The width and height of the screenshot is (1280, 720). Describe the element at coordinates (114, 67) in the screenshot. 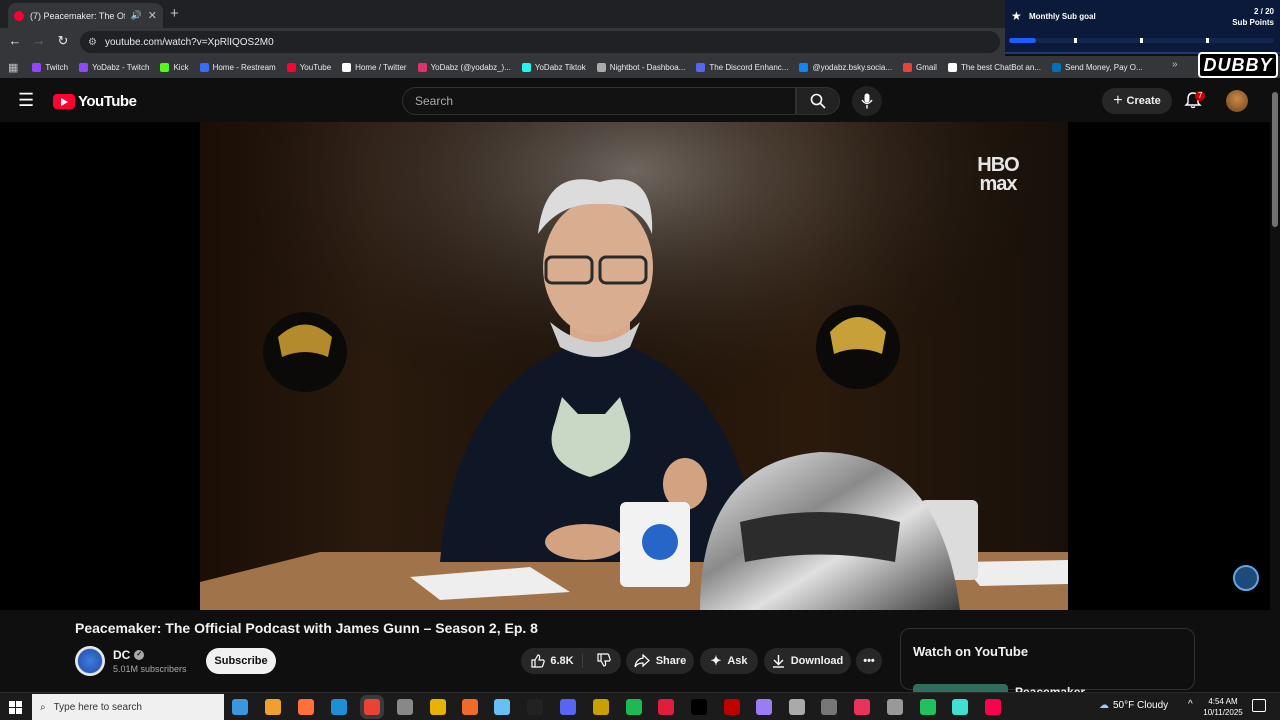

I see `bookmark-item: YoDabz - Twitch` at that location.